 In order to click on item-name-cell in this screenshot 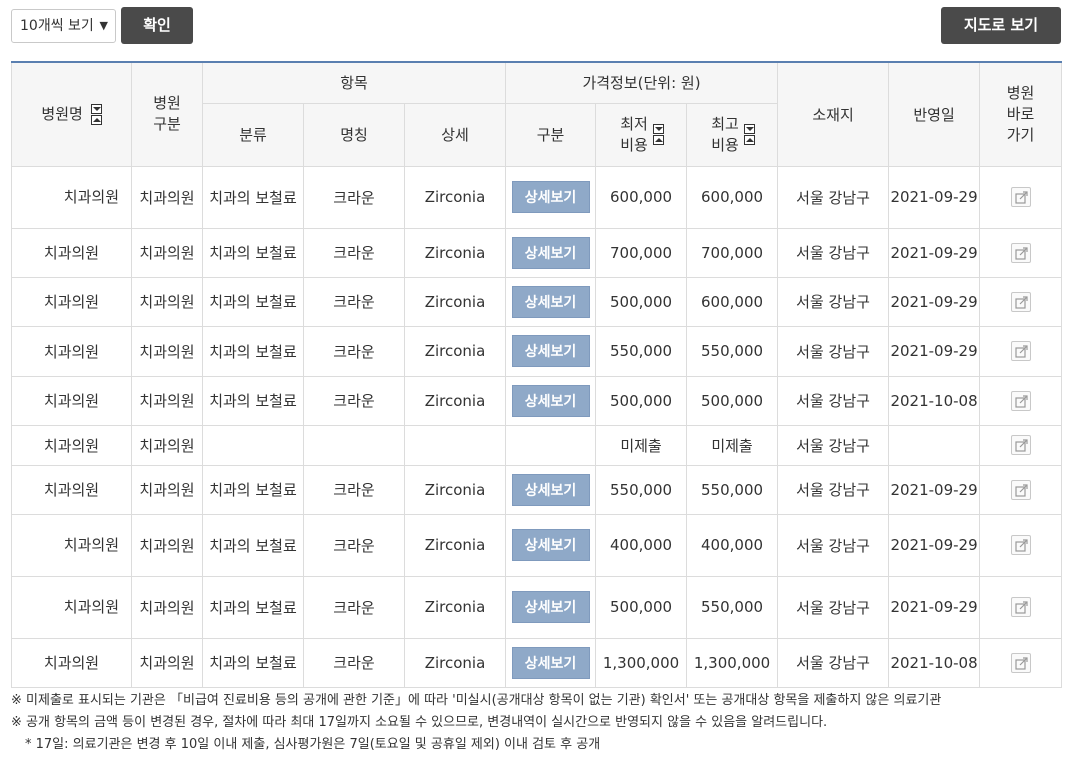, I will do `click(354, 445)`.